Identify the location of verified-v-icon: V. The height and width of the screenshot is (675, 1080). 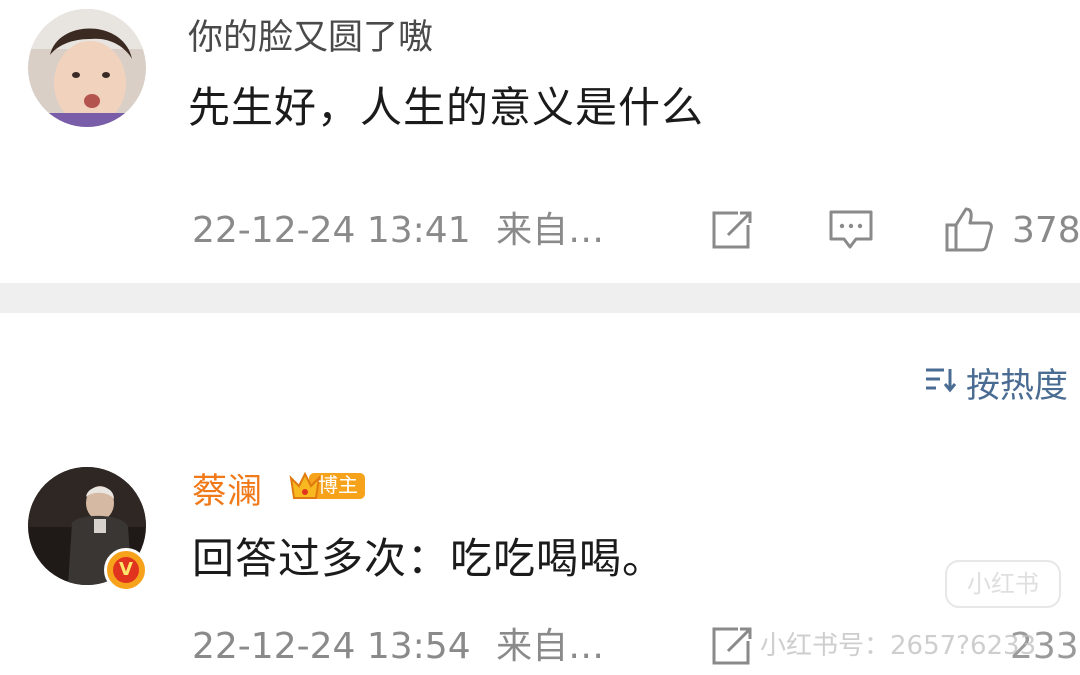
(126, 570).